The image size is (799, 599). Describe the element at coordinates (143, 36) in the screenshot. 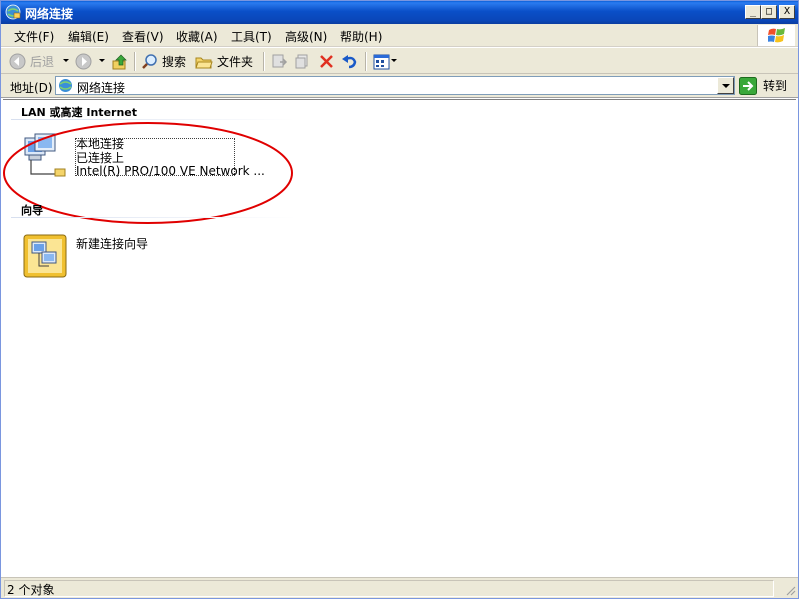

I see `menu-view: 查看(V)` at that location.